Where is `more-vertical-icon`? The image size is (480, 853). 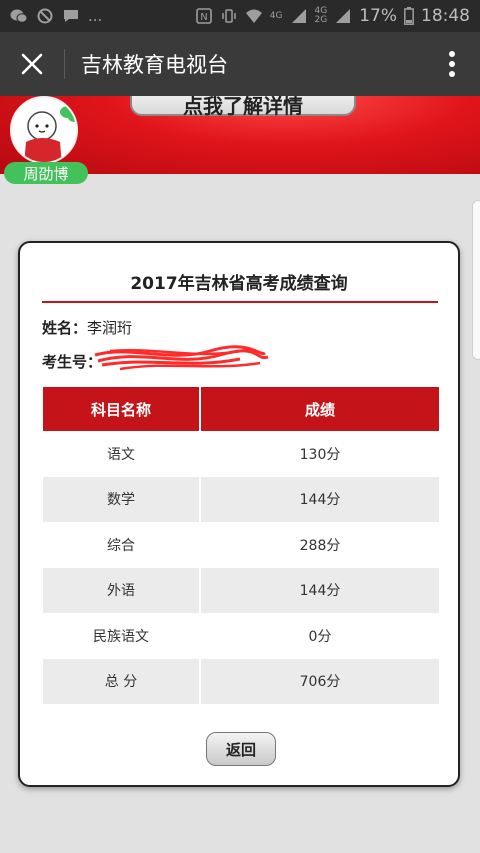
more-vertical-icon is located at coordinates (452, 64).